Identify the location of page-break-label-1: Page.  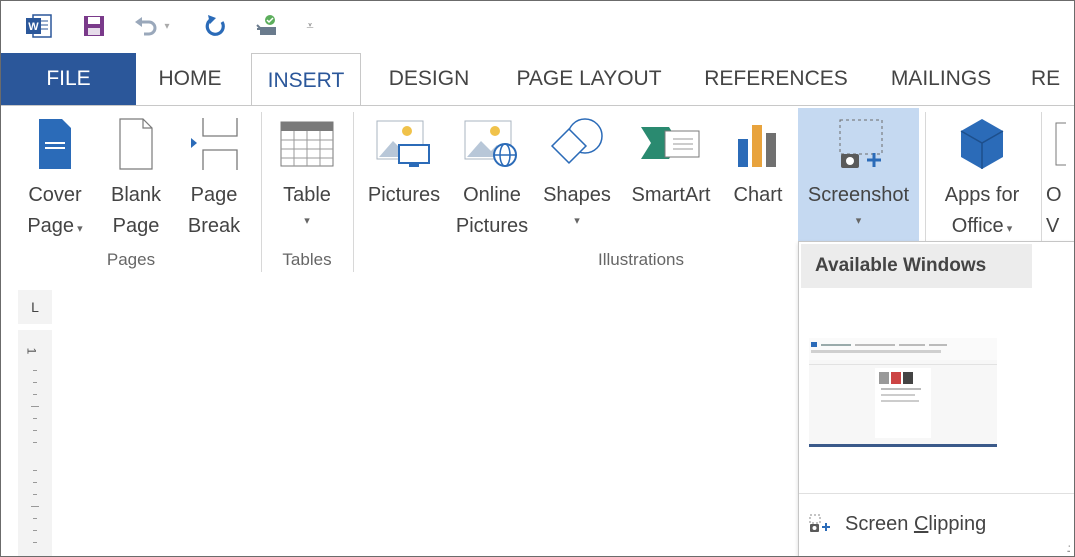
(214, 195).